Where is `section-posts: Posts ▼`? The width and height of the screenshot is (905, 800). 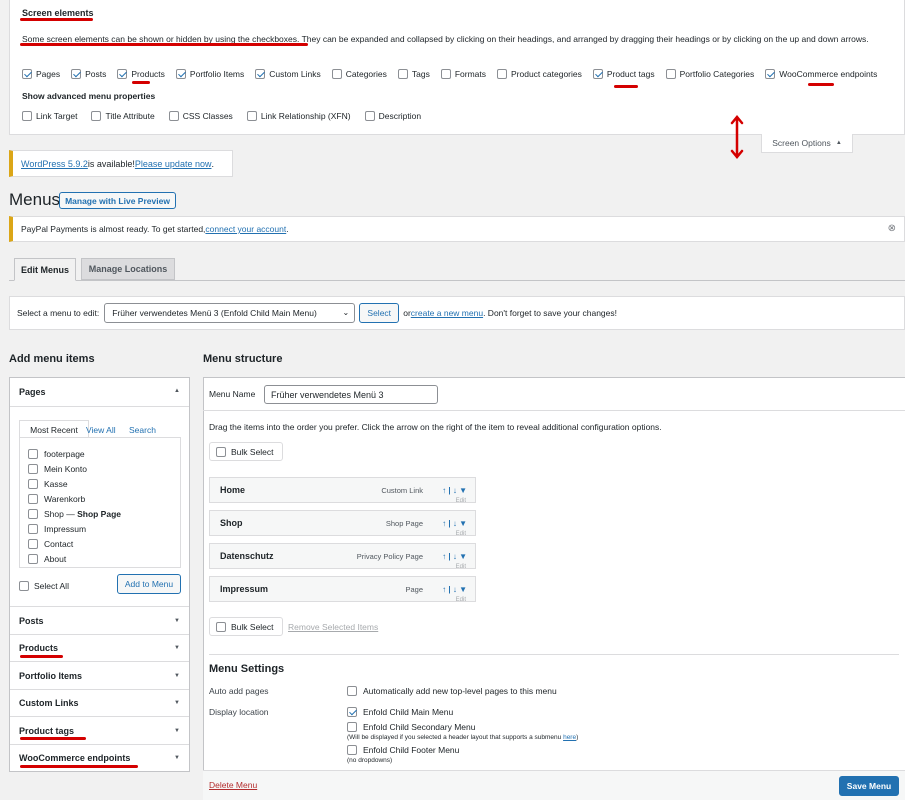 section-posts: Posts ▼ is located at coordinates (99, 620).